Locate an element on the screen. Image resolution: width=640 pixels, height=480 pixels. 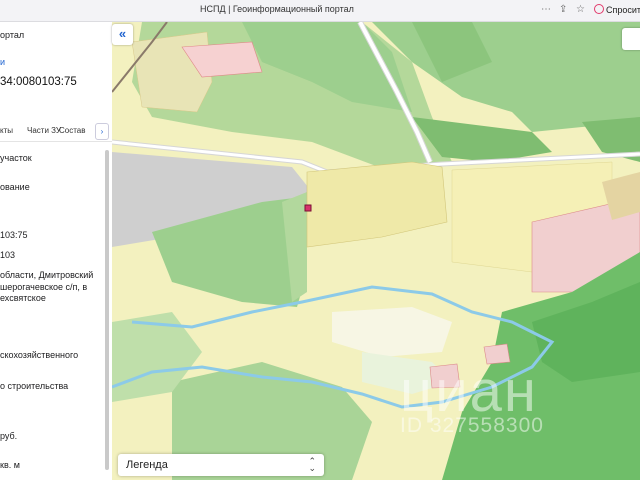
tab-objects: кты is located at coordinates (6, 130).